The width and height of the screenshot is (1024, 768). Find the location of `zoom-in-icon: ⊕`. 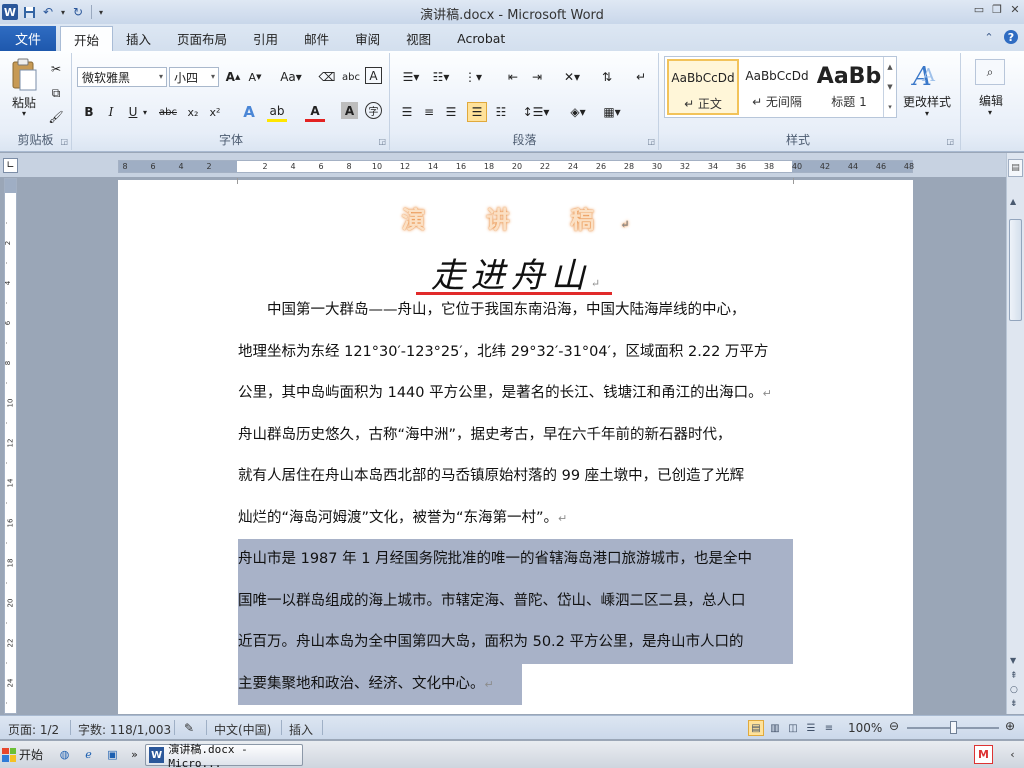

zoom-in-icon: ⊕ is located at coordinates (1010, 726).